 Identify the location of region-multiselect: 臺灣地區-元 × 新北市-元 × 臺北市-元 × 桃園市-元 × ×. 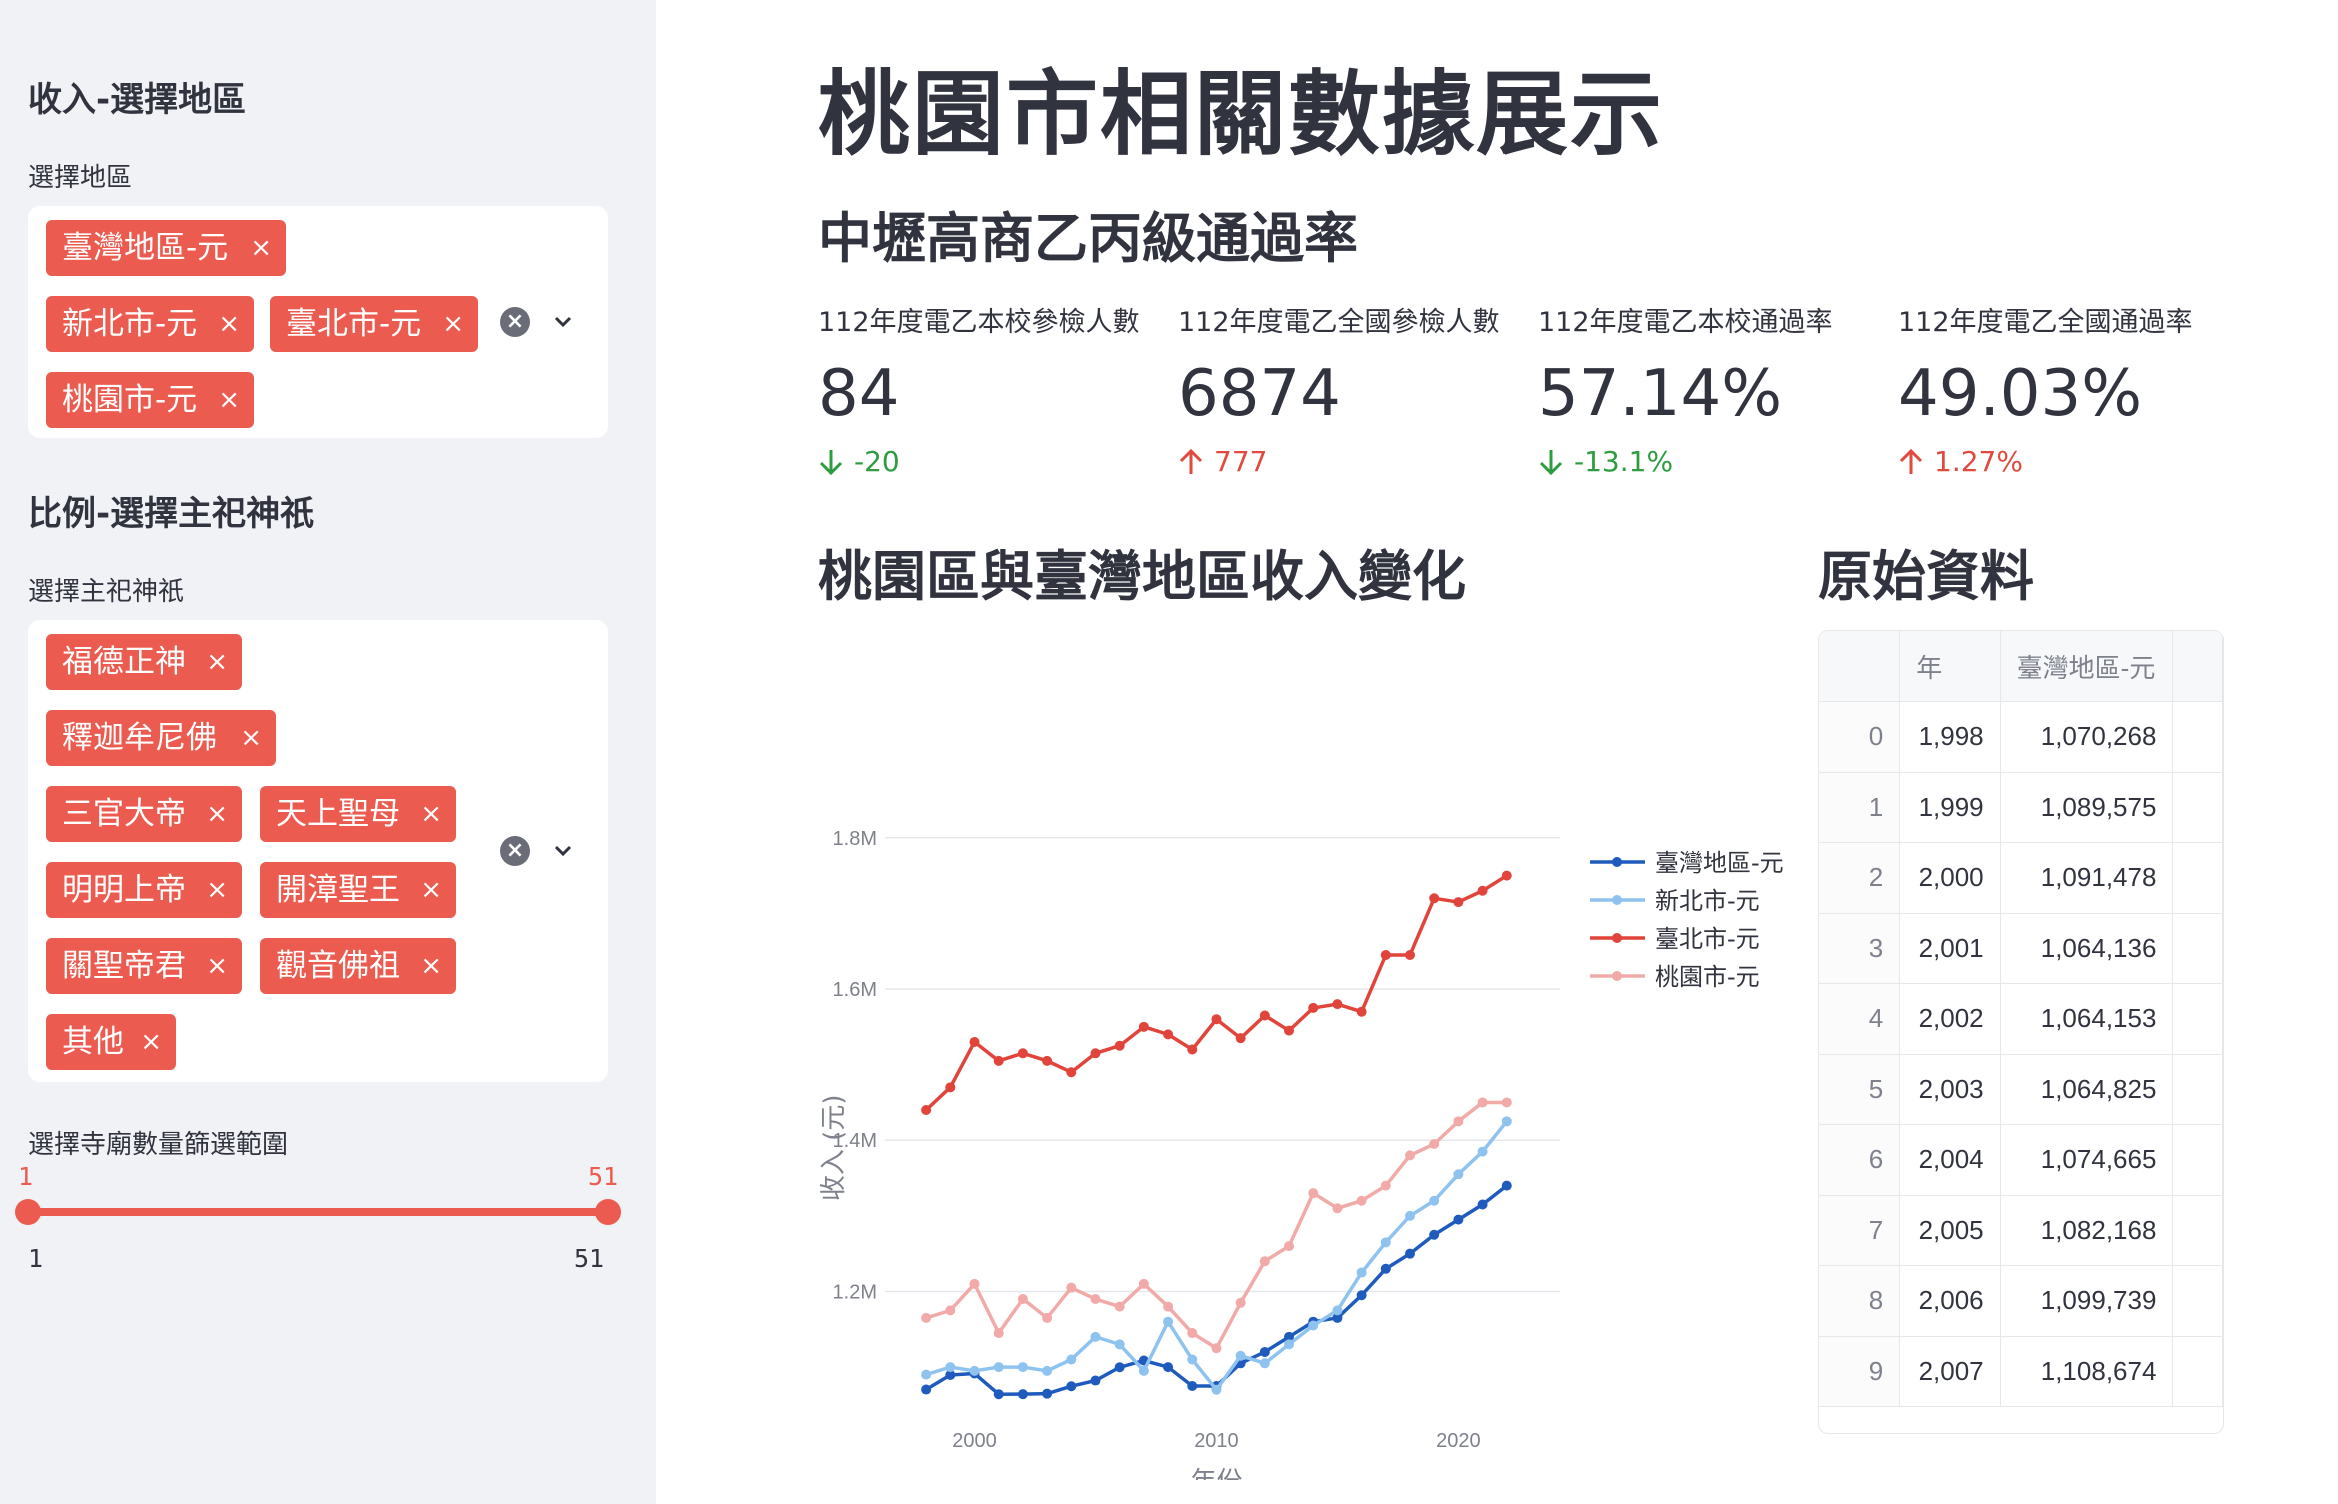
(318, 322).